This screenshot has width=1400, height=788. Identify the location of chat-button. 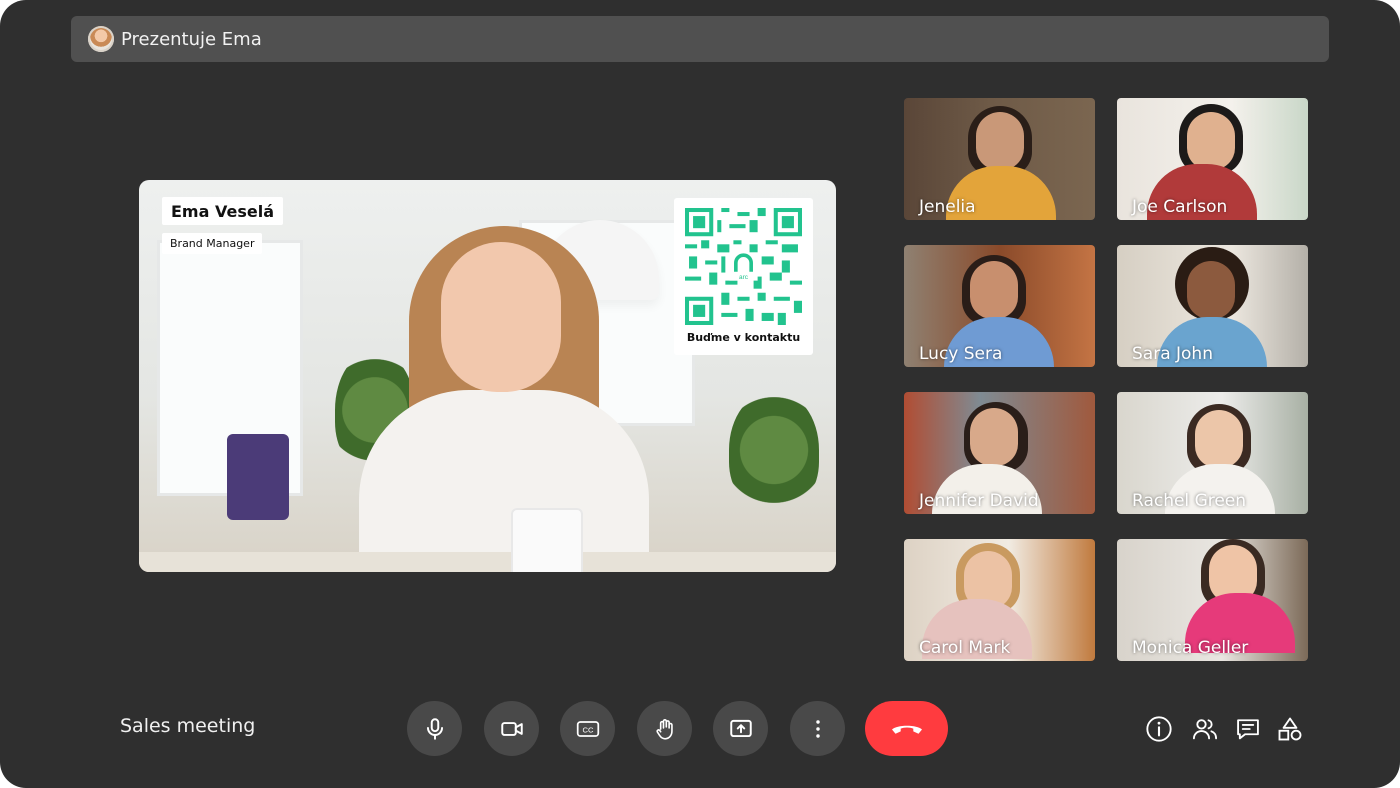
(1248, 729).